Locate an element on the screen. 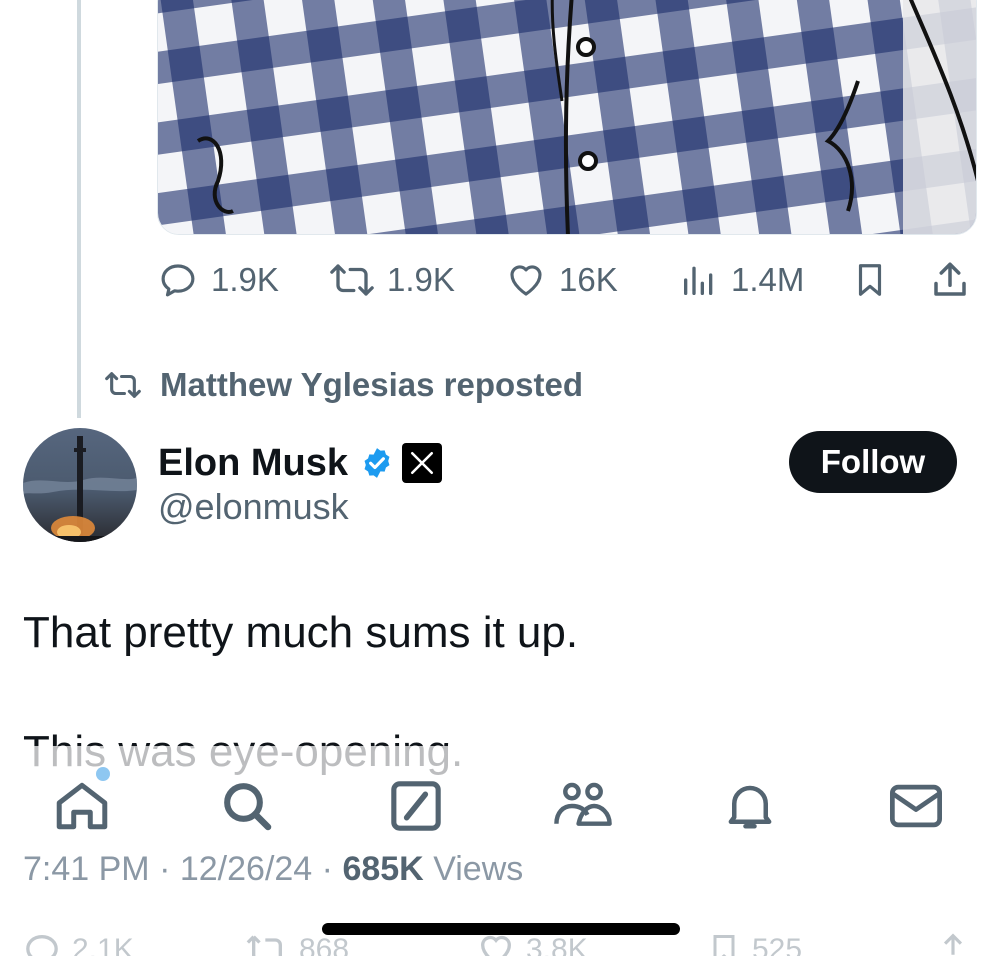  verified-badge-icon is located at coordinates (377, 463).